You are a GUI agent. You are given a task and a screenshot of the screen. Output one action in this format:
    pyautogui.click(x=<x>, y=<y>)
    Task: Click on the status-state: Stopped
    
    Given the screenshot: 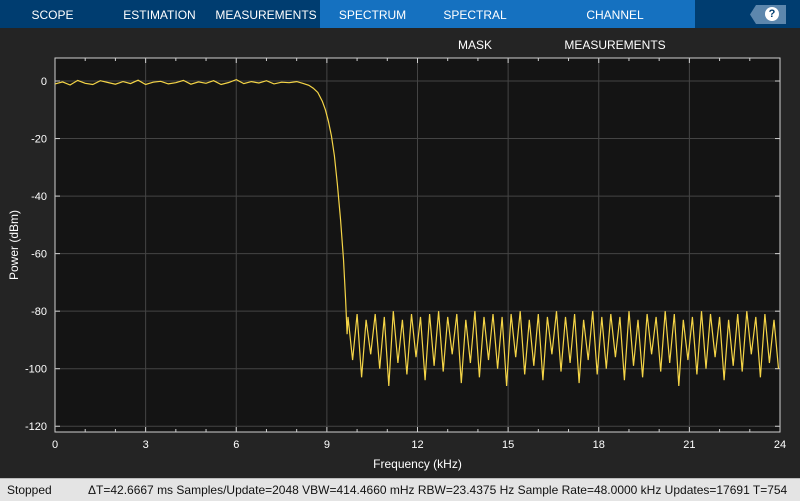 What is the action you would take?
    pyautogui.click(x=29, y=490)
    